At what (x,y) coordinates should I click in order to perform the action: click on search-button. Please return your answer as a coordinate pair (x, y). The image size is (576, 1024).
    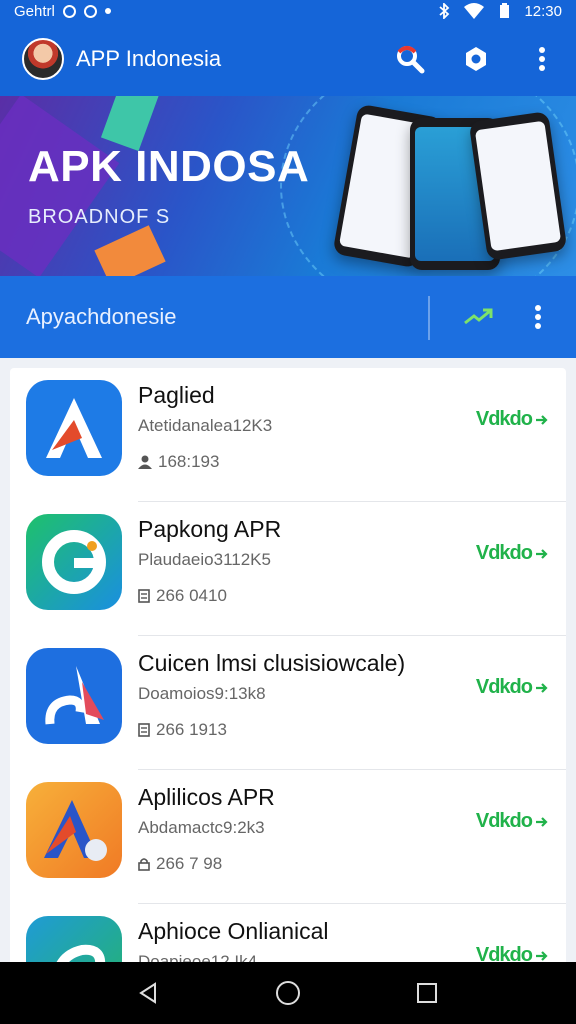
    Looking at the image, I should click on (410, 59).